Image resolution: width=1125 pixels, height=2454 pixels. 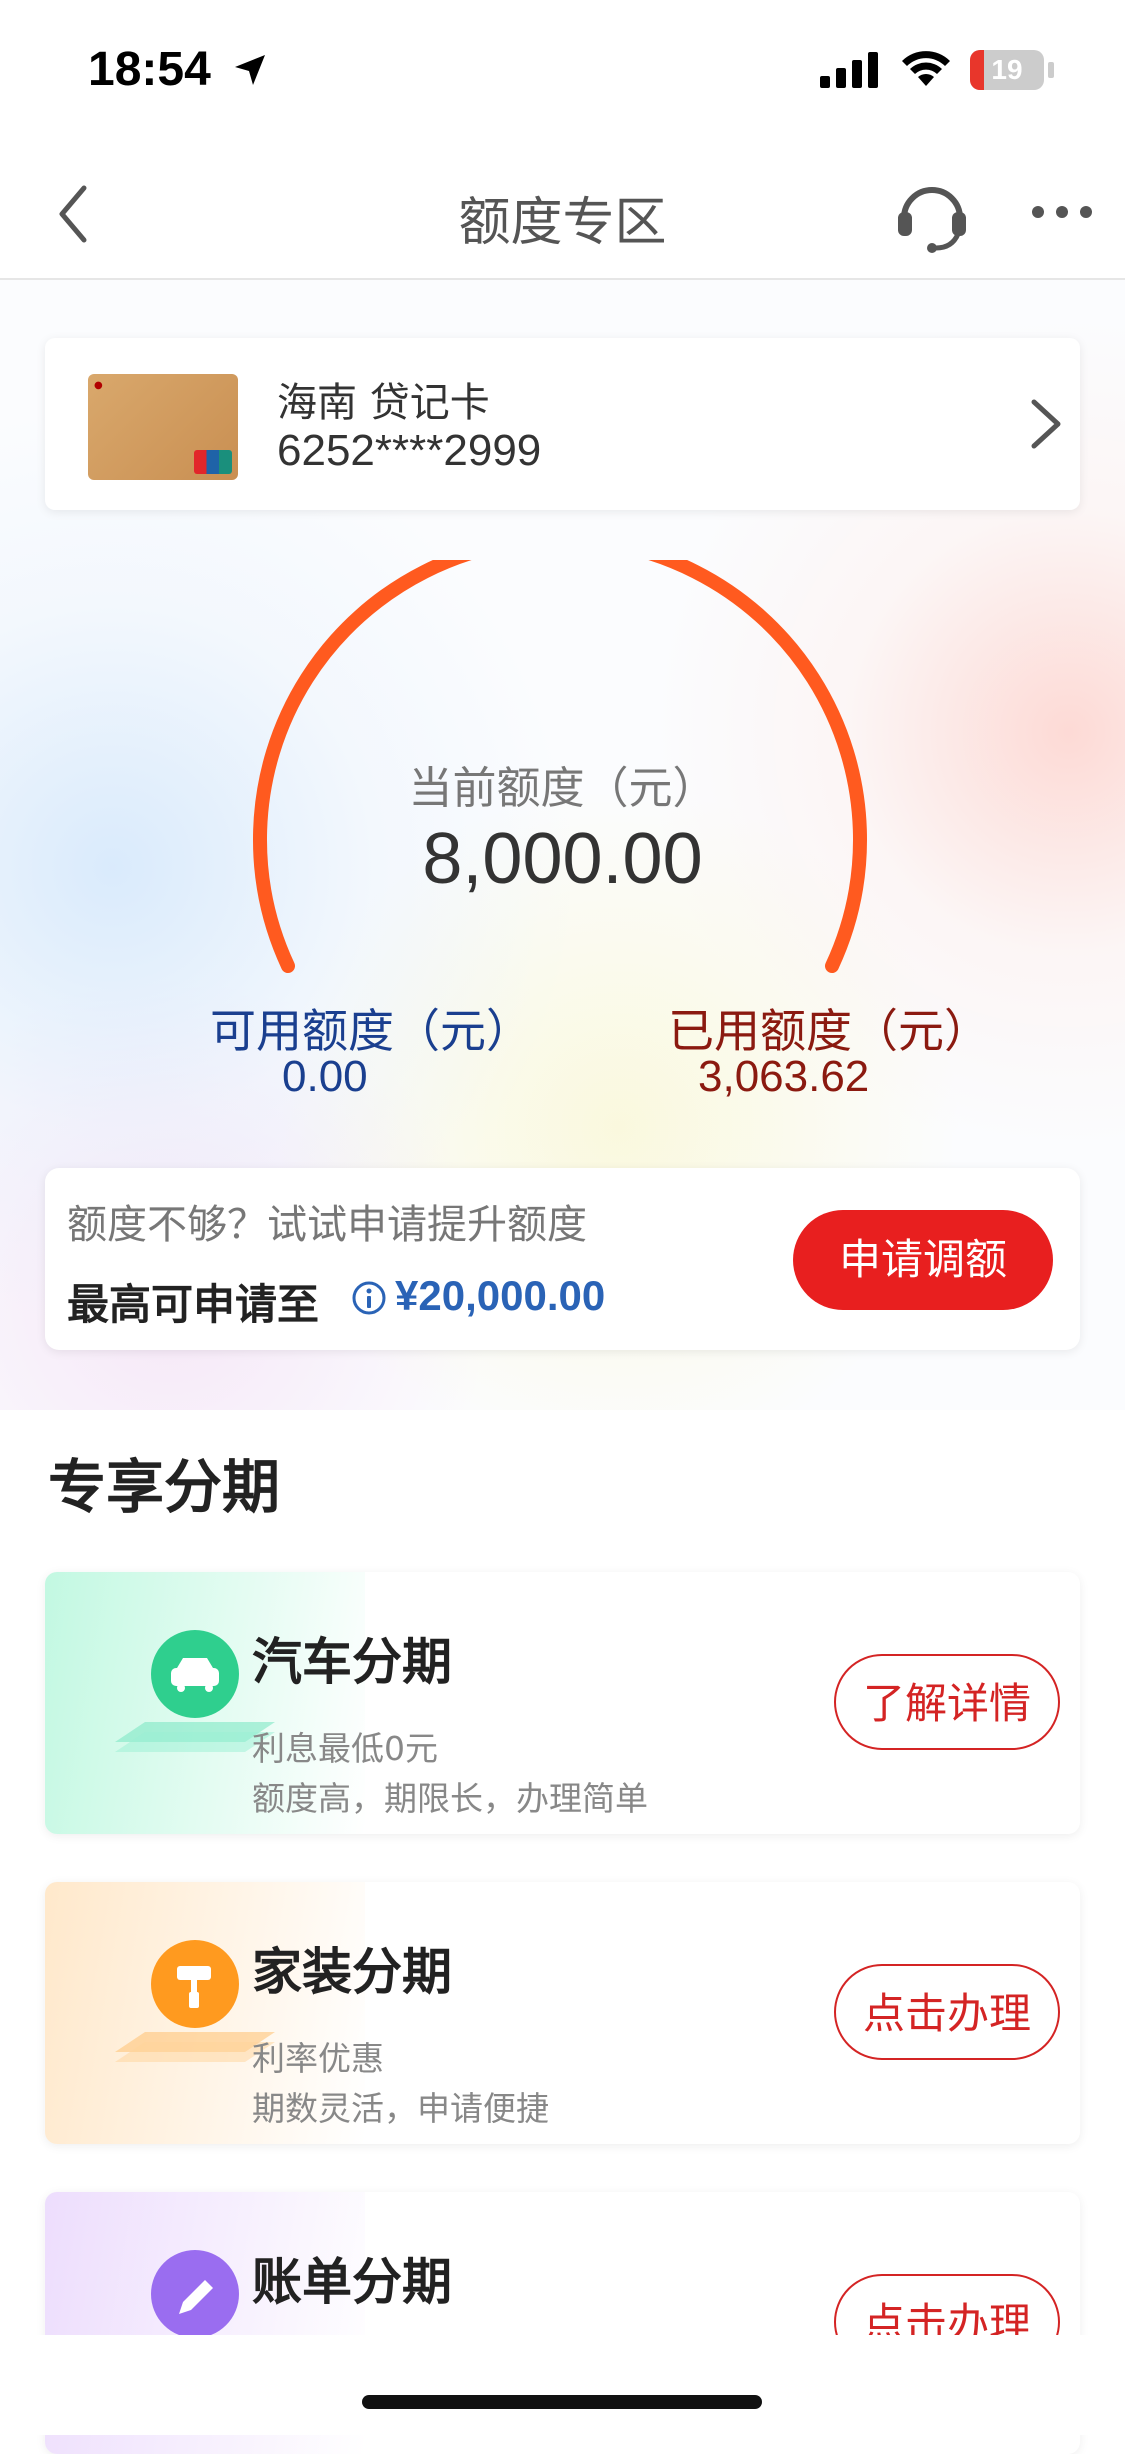 What do you see at coordinates (371, 1031) in the screenshot?
I see `available-limit-label: 可用额度（元）` at bounding box center [371, 1031].